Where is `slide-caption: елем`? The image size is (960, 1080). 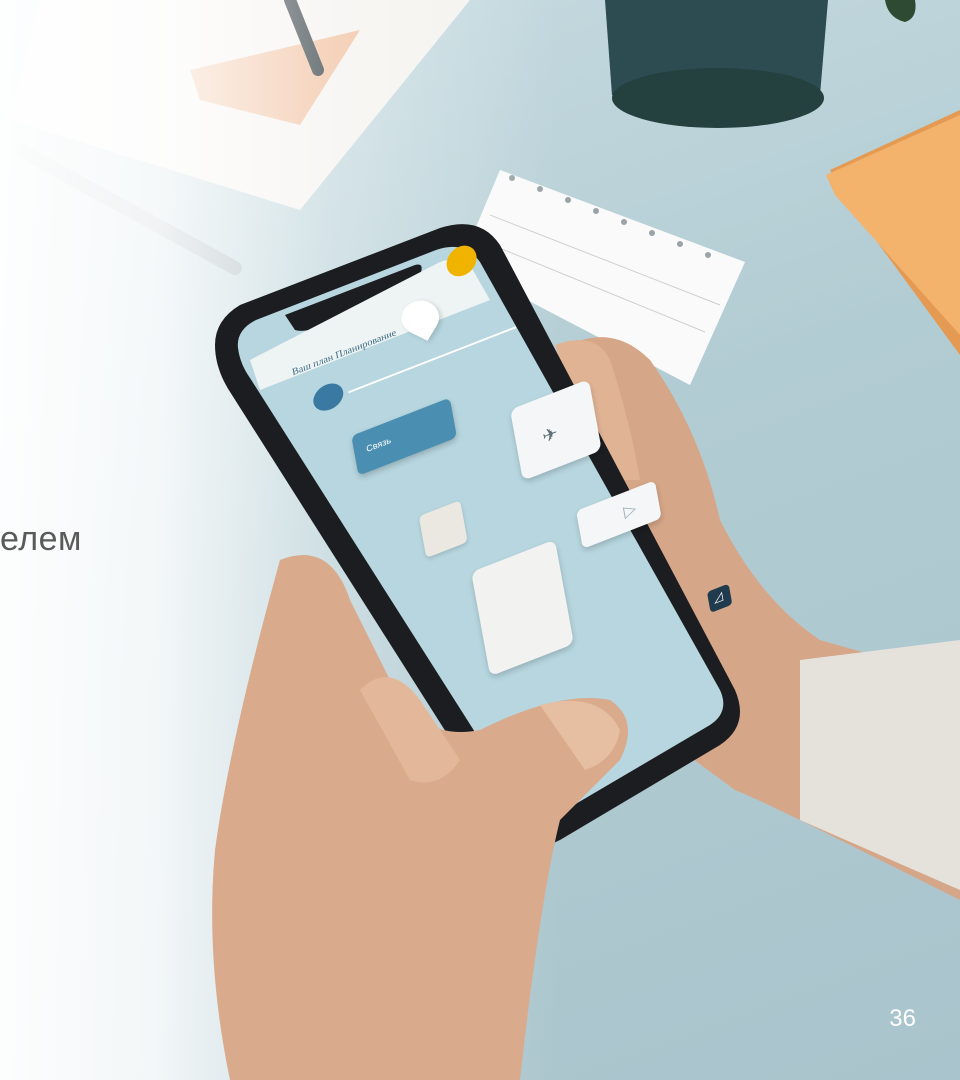
slide-caption: елем is located at coordinates (41, 539).